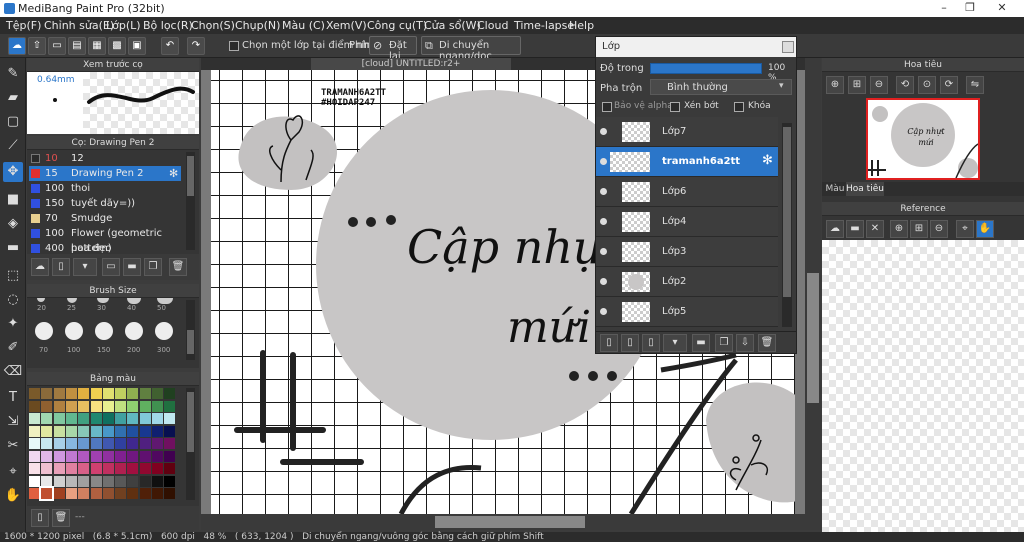  Describe the element at coordinates (393, 49) in the screenshot. I see `reset-button: ⊘ Đặt lại` at that location.